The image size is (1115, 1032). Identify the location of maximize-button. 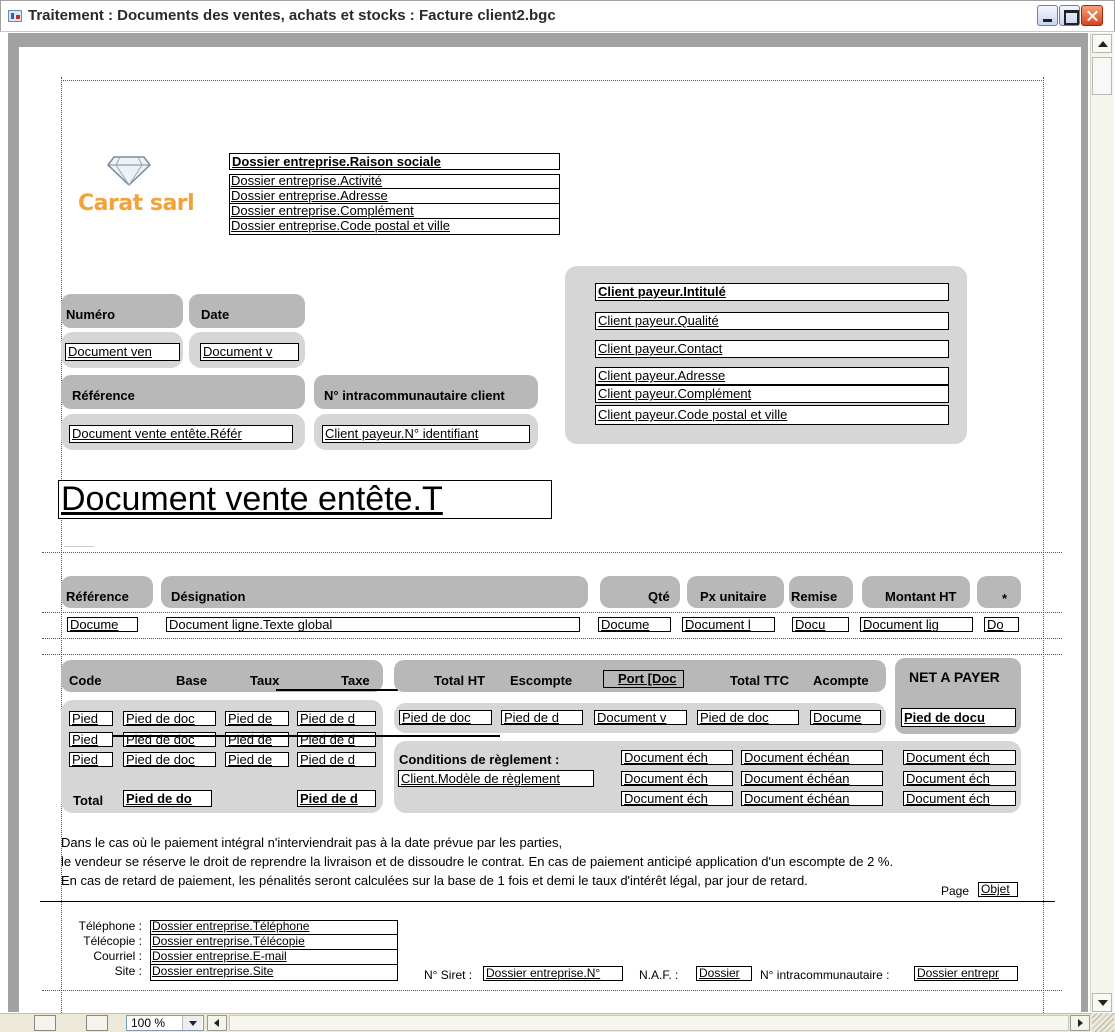
(1069, 15).